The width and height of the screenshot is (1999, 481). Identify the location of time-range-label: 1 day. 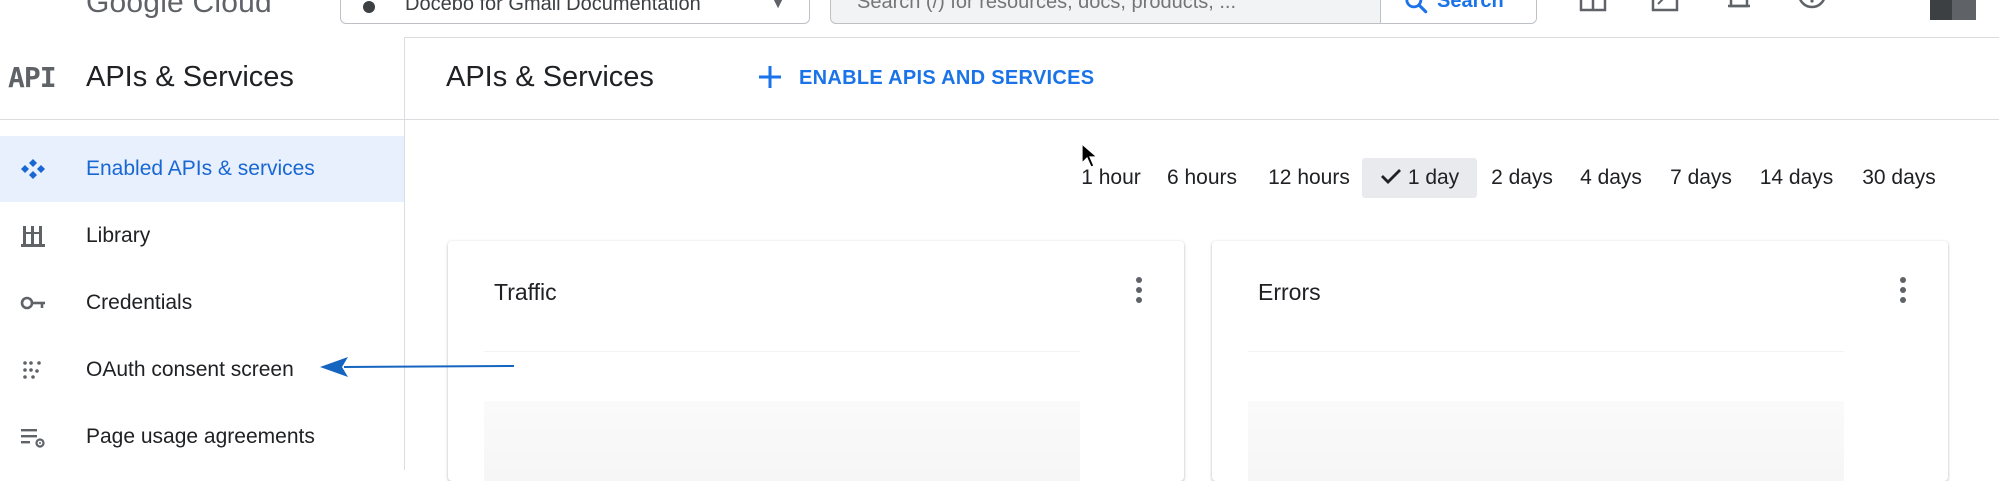
(1433, 177).